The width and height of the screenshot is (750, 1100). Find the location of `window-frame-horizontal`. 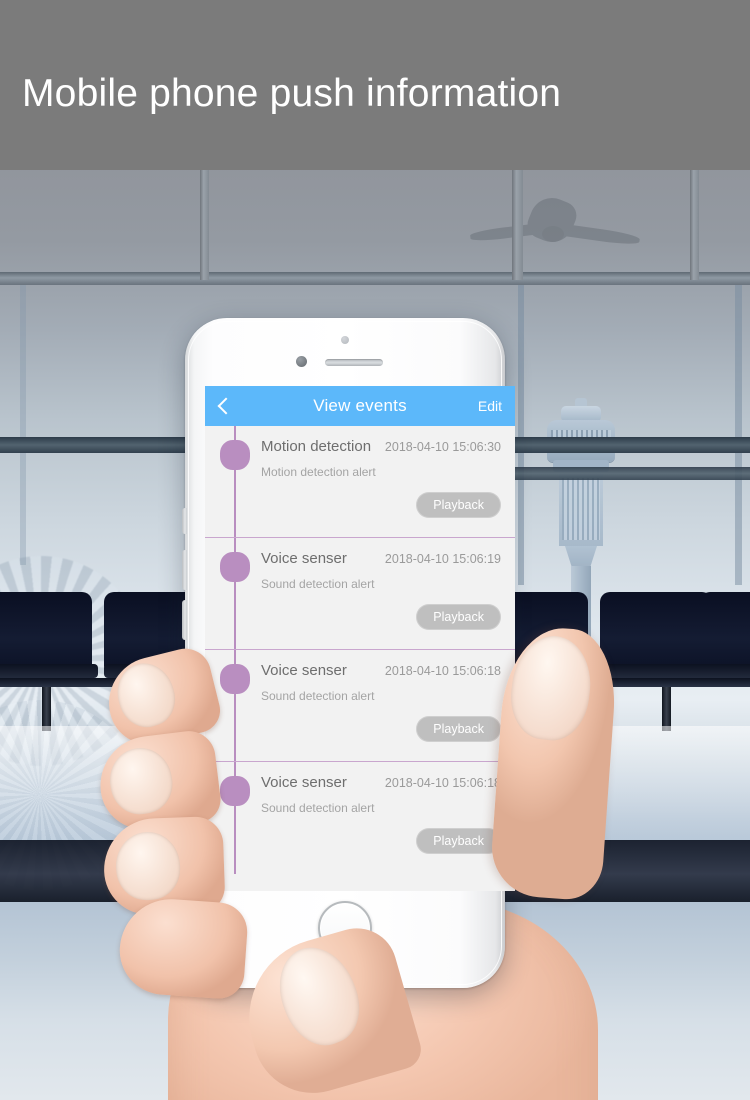

window-frame-horizontal is located at coordinates (375, 278).